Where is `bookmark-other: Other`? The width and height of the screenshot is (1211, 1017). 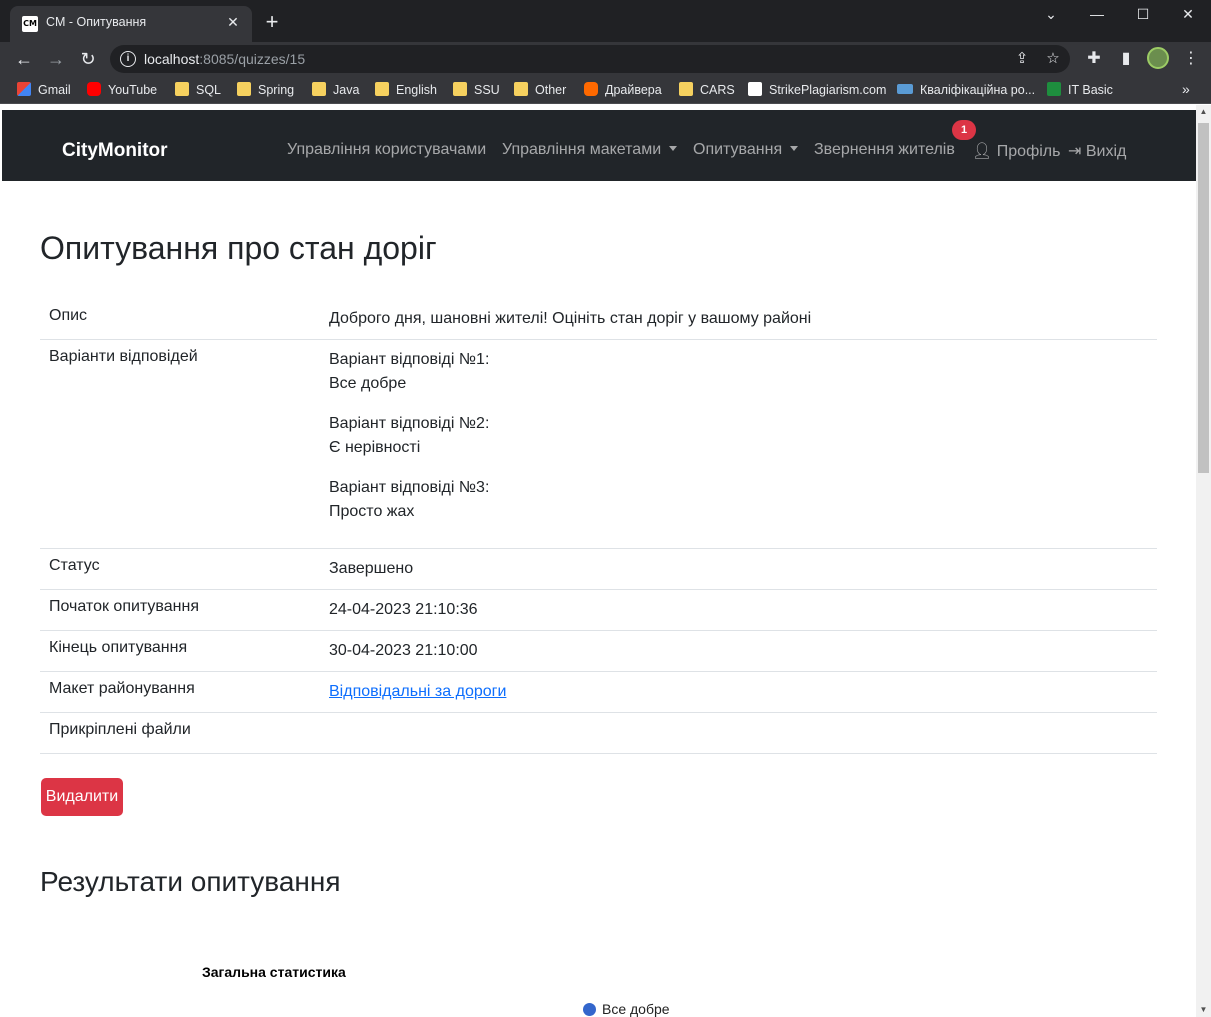 bookmark-other: Other is located at coordinates (540, 91).